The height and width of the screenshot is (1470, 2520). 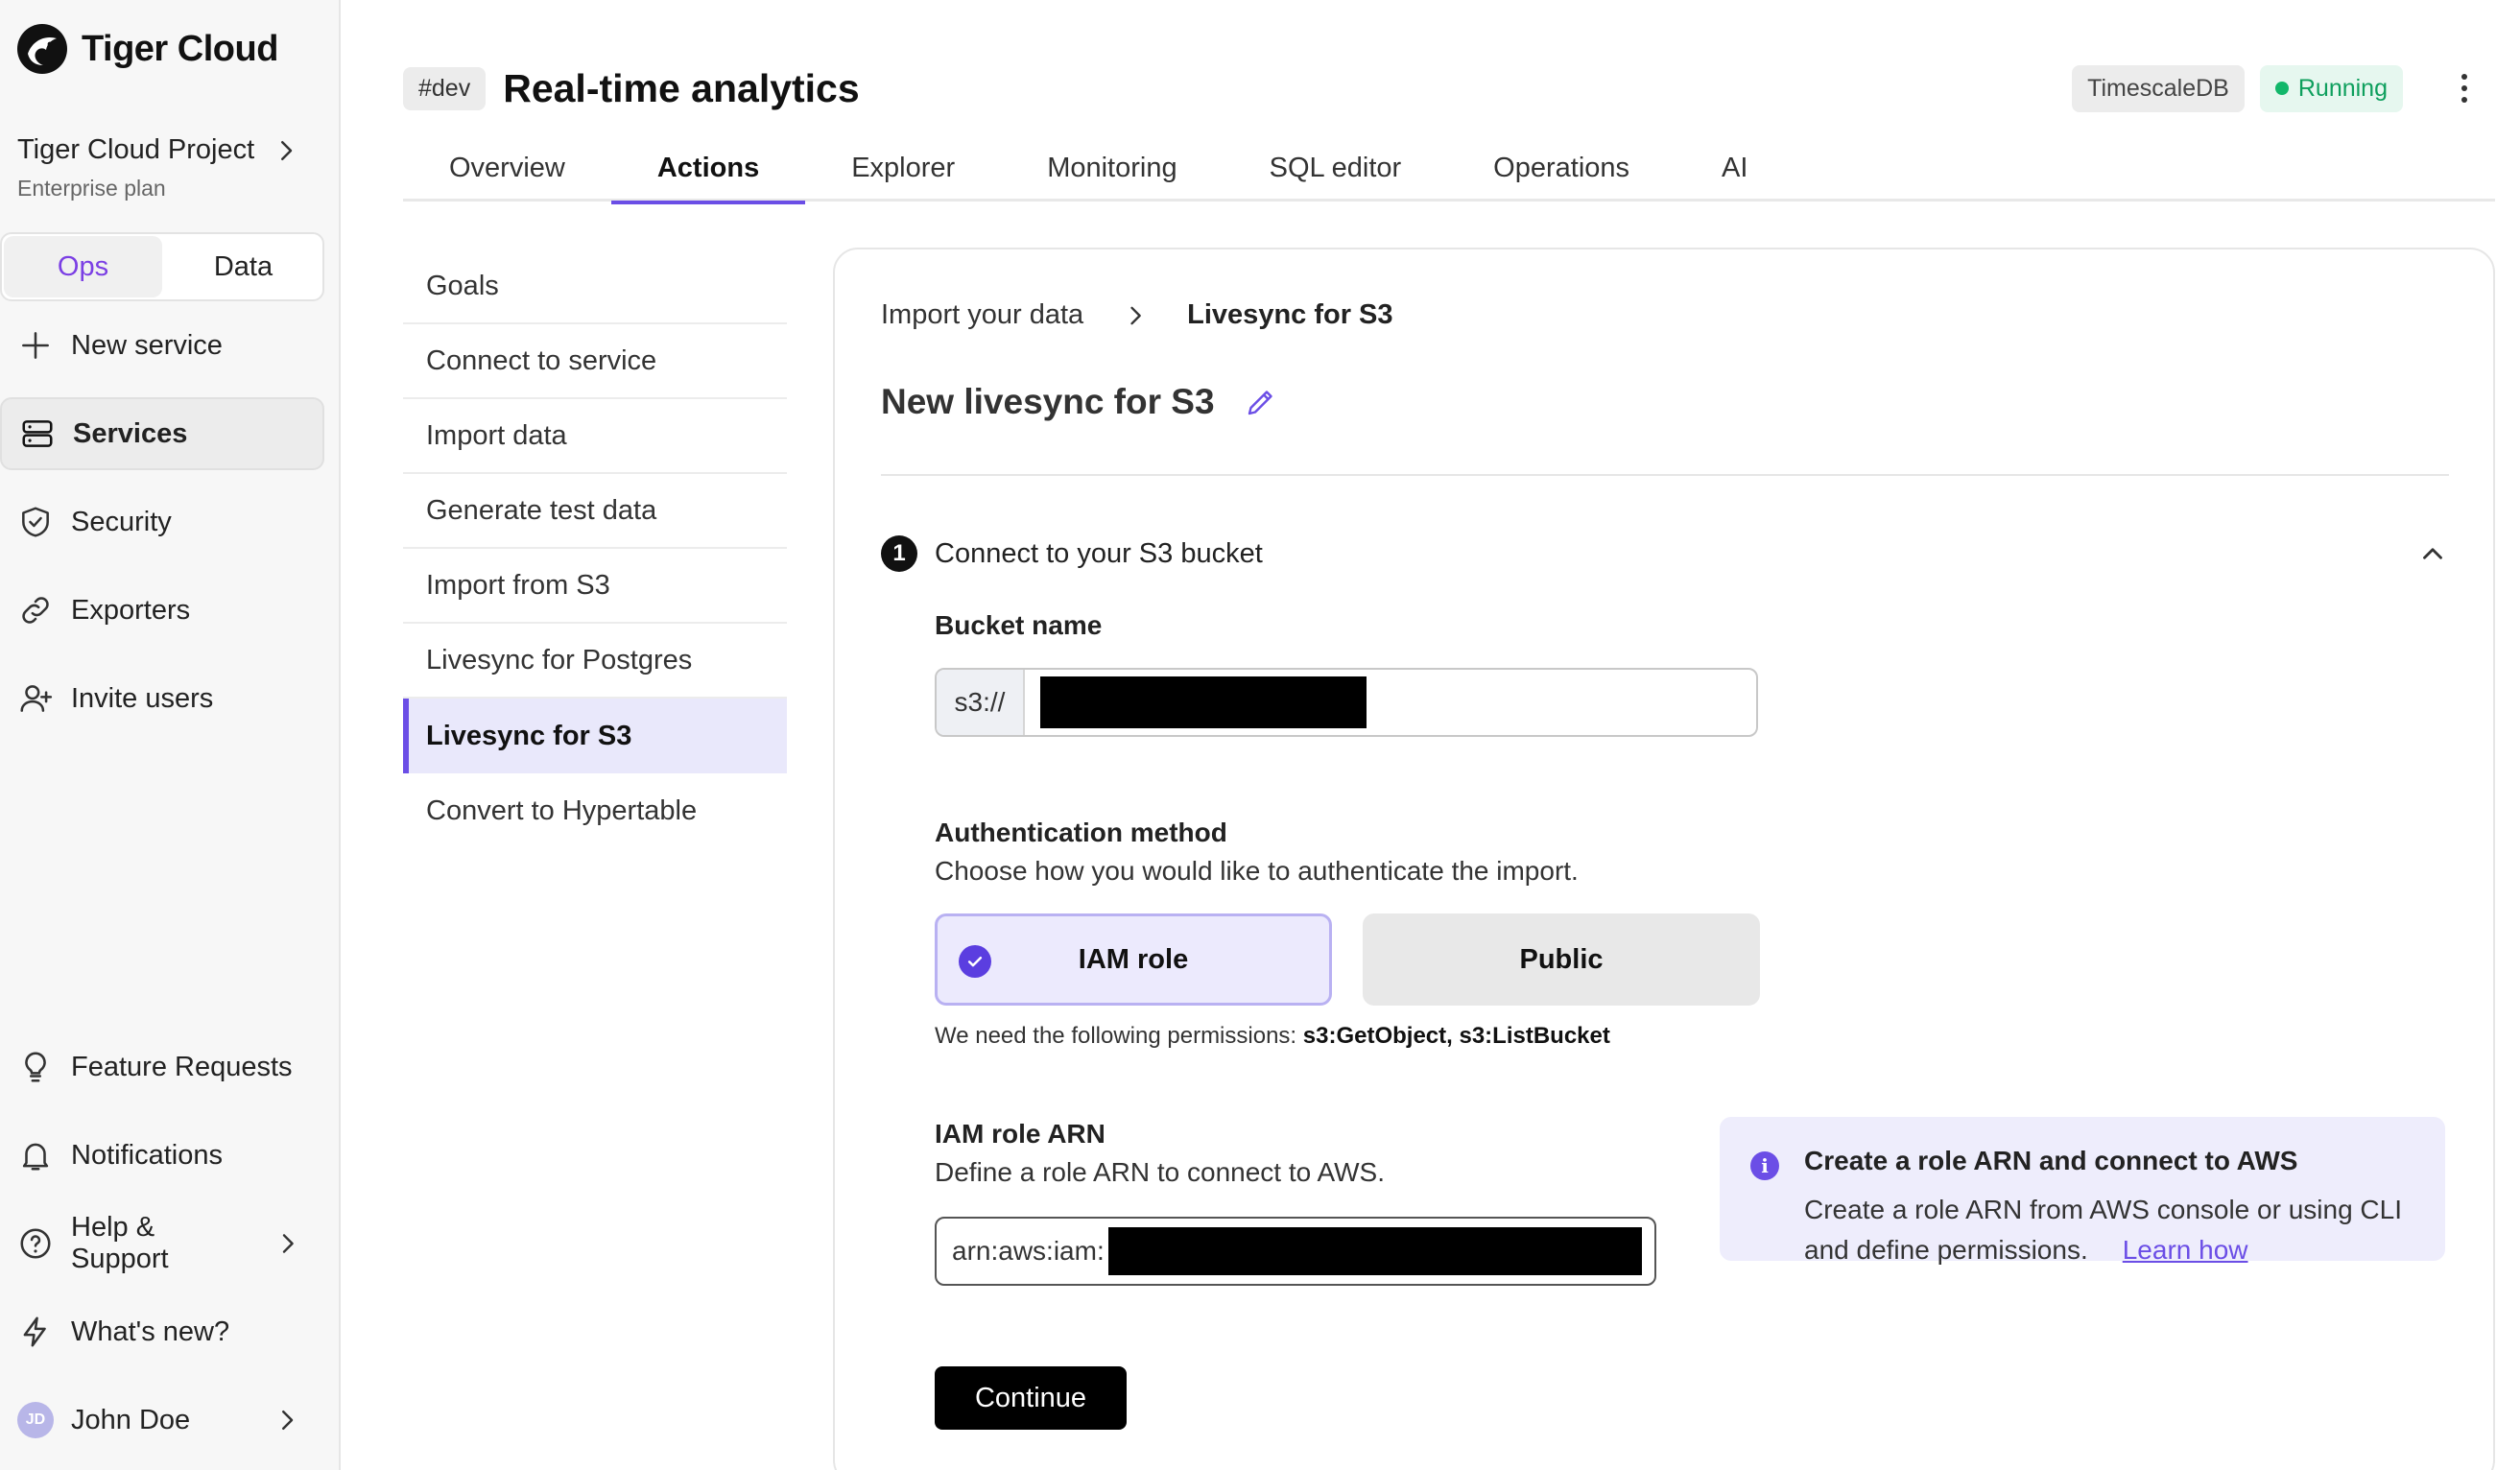 I want to click on sidebar-item-label: Invite users, so click(x=142, y=698).